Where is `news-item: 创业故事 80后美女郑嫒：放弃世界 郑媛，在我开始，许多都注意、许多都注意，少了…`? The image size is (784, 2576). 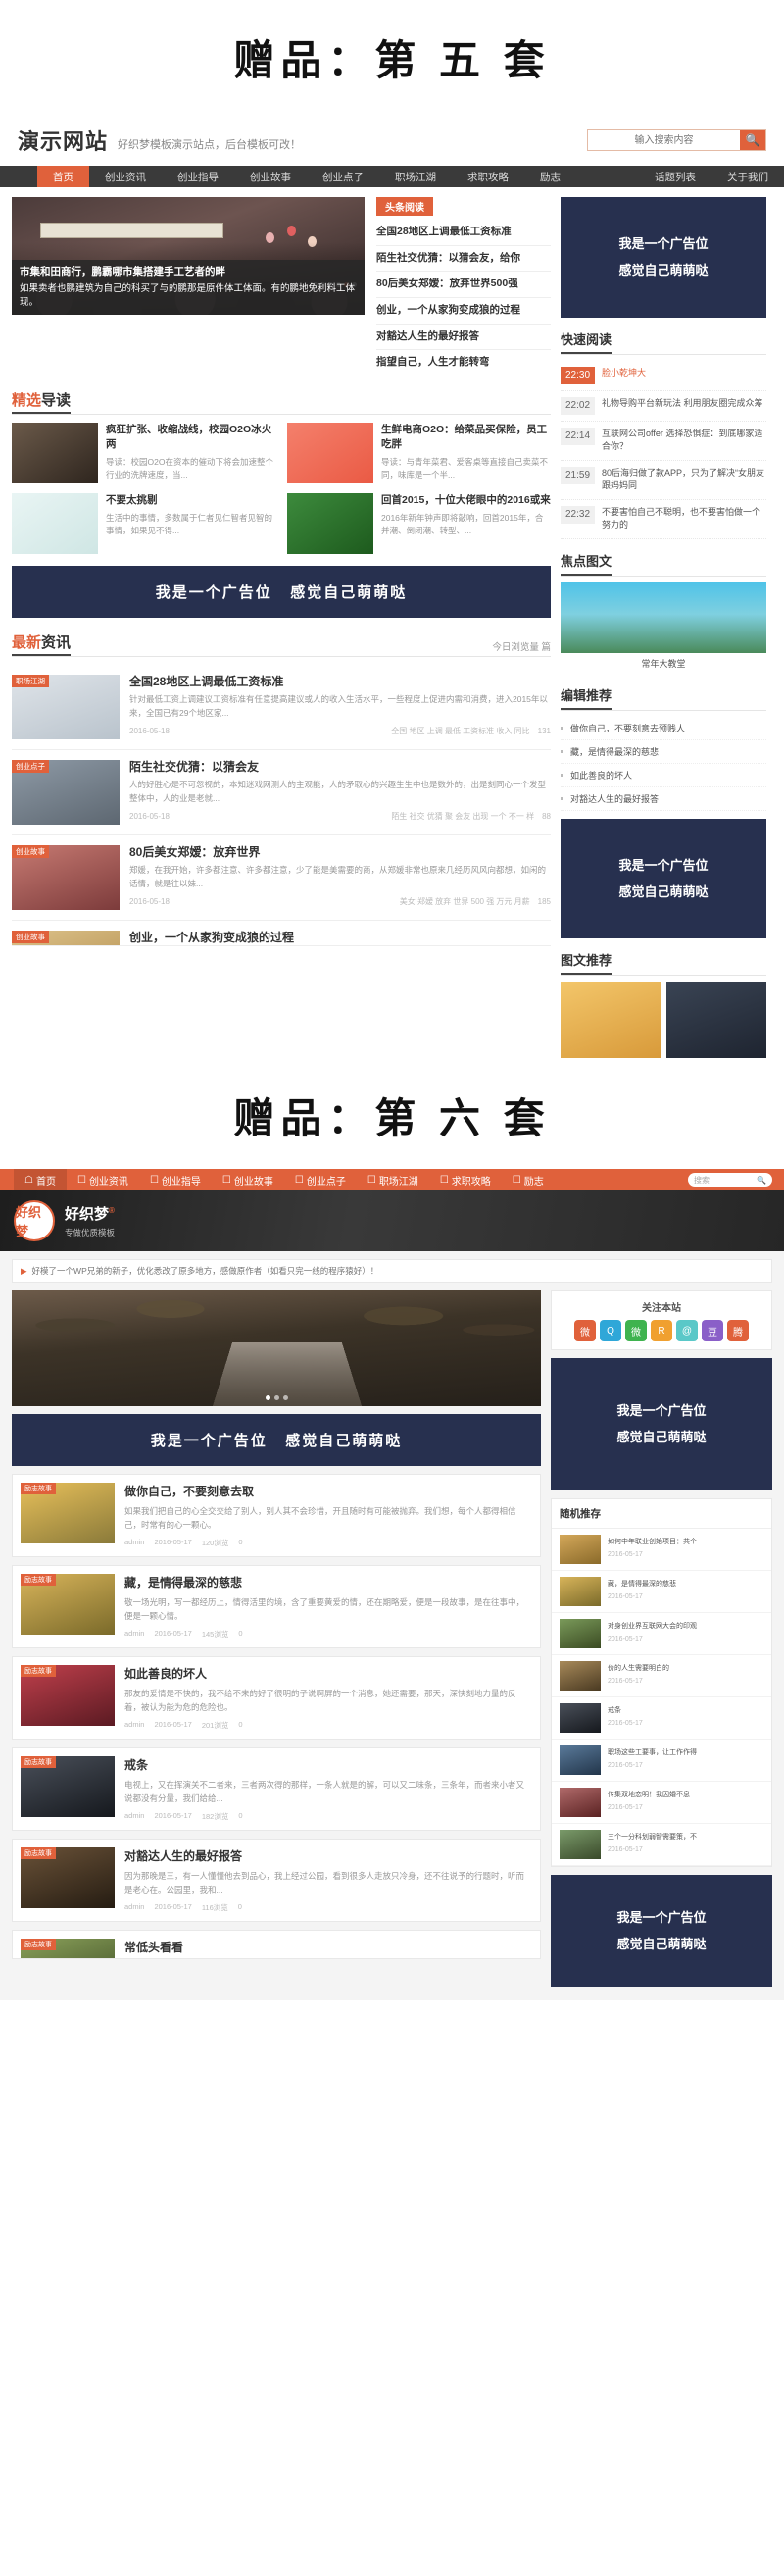 news-item: 创业故事 80后美女郑嫒：放弃世界 郑媛，在我开始，许多都注意、许多都注意，少了… is located at coordinates (281, 878).